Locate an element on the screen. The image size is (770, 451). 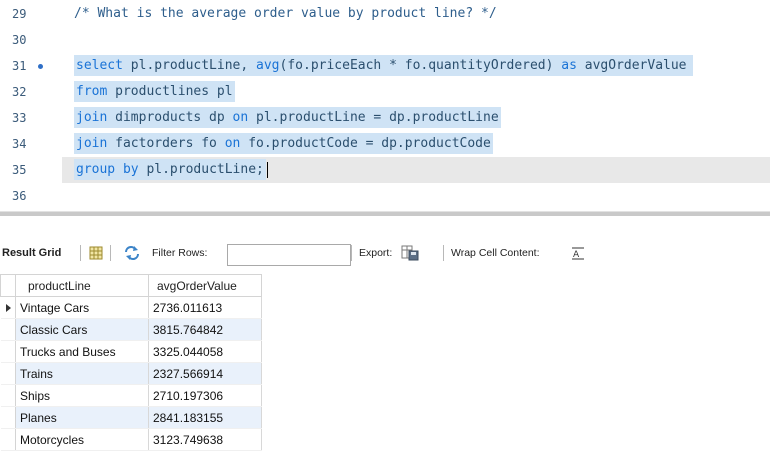
cell-avgordervalue: 3123.749638 is located at coordinates (205, 439).